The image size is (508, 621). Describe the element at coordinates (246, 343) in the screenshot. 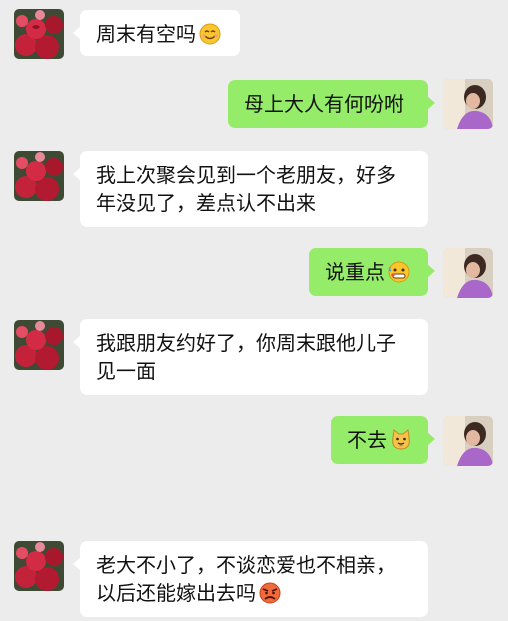

I see `message-text-line: 我跟朋友约好了，你周末跟他儿子` at that location.